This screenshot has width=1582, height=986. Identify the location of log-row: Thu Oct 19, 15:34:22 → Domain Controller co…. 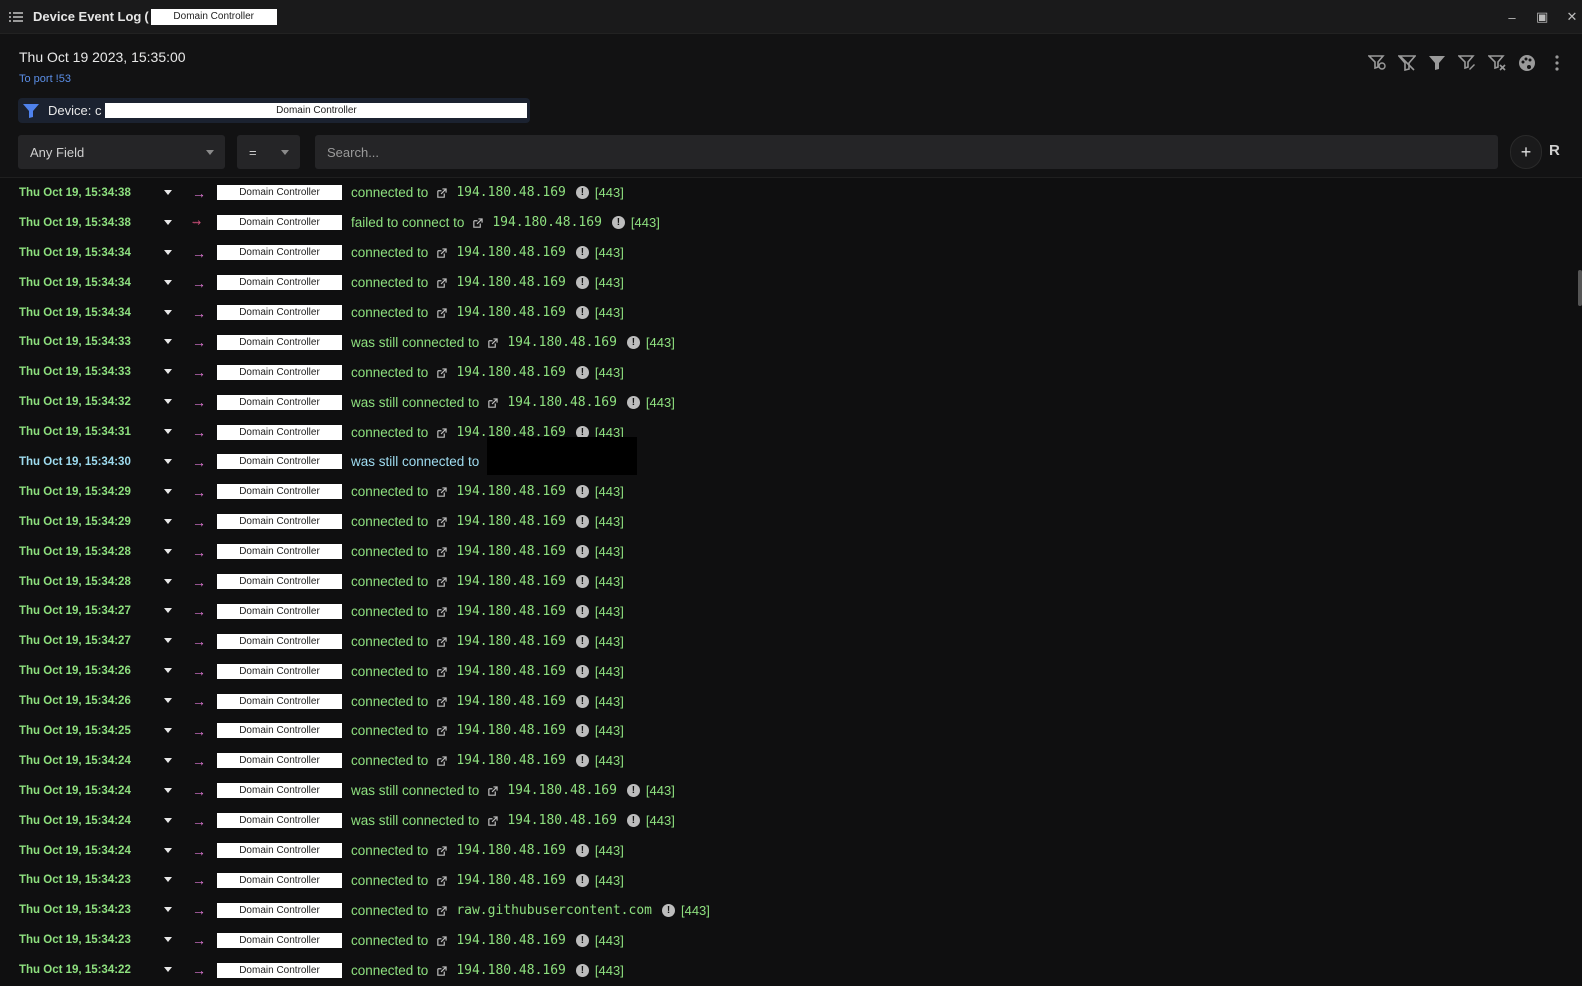
(783, 970).